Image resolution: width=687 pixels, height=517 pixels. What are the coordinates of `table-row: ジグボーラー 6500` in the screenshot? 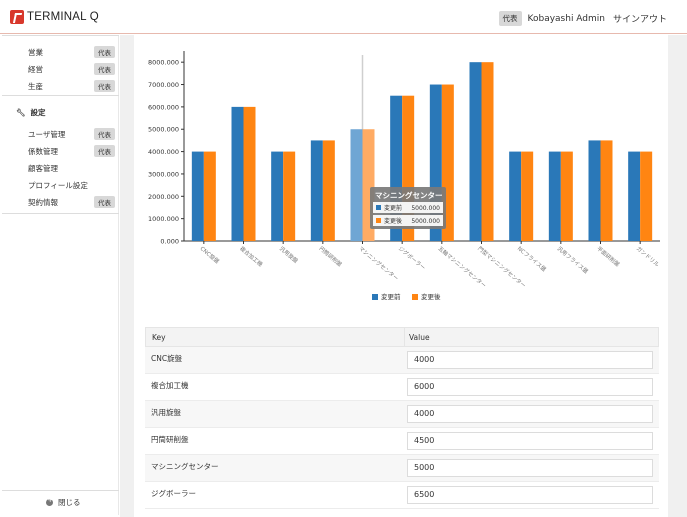 It's located at (402, 495).